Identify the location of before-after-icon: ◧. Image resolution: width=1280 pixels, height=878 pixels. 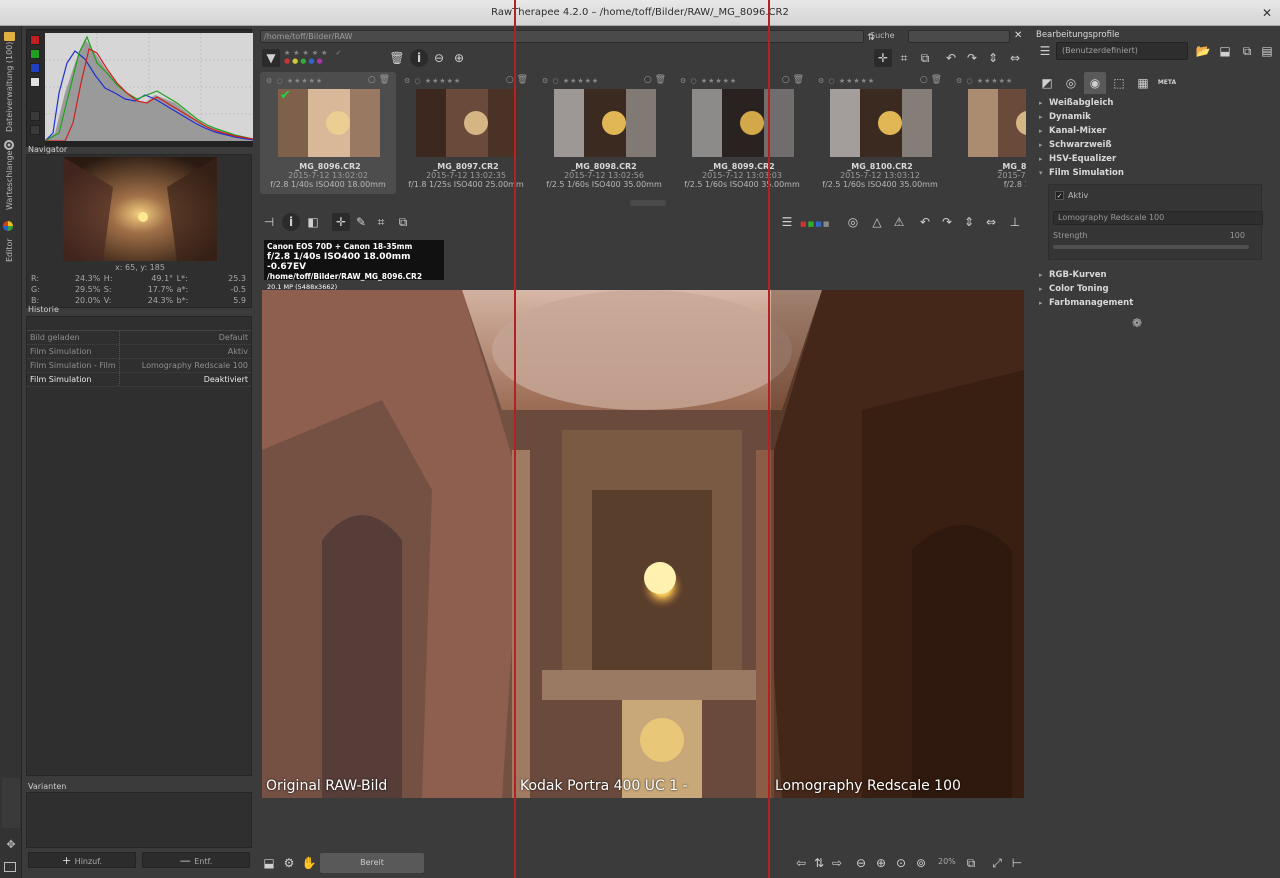
(313, 222).